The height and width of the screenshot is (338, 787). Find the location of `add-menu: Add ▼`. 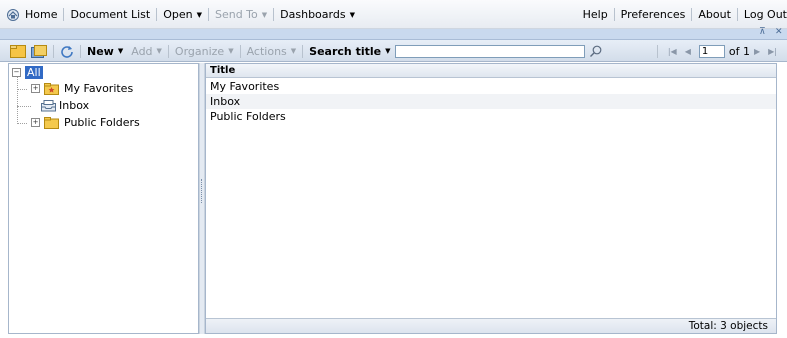

add-menu: Add ▼ is located at coordinates (146, 51).